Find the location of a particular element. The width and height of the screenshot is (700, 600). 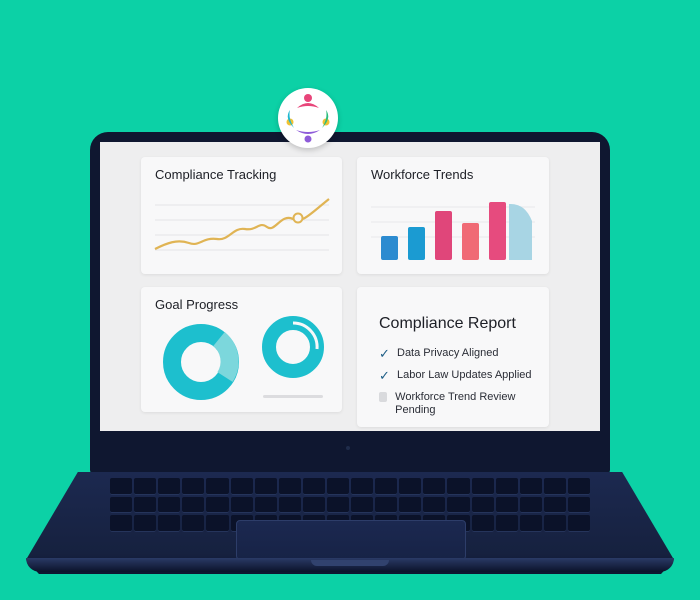

report-item: ✓ Data Privacy Aligned is located at coordinates (464, 353).